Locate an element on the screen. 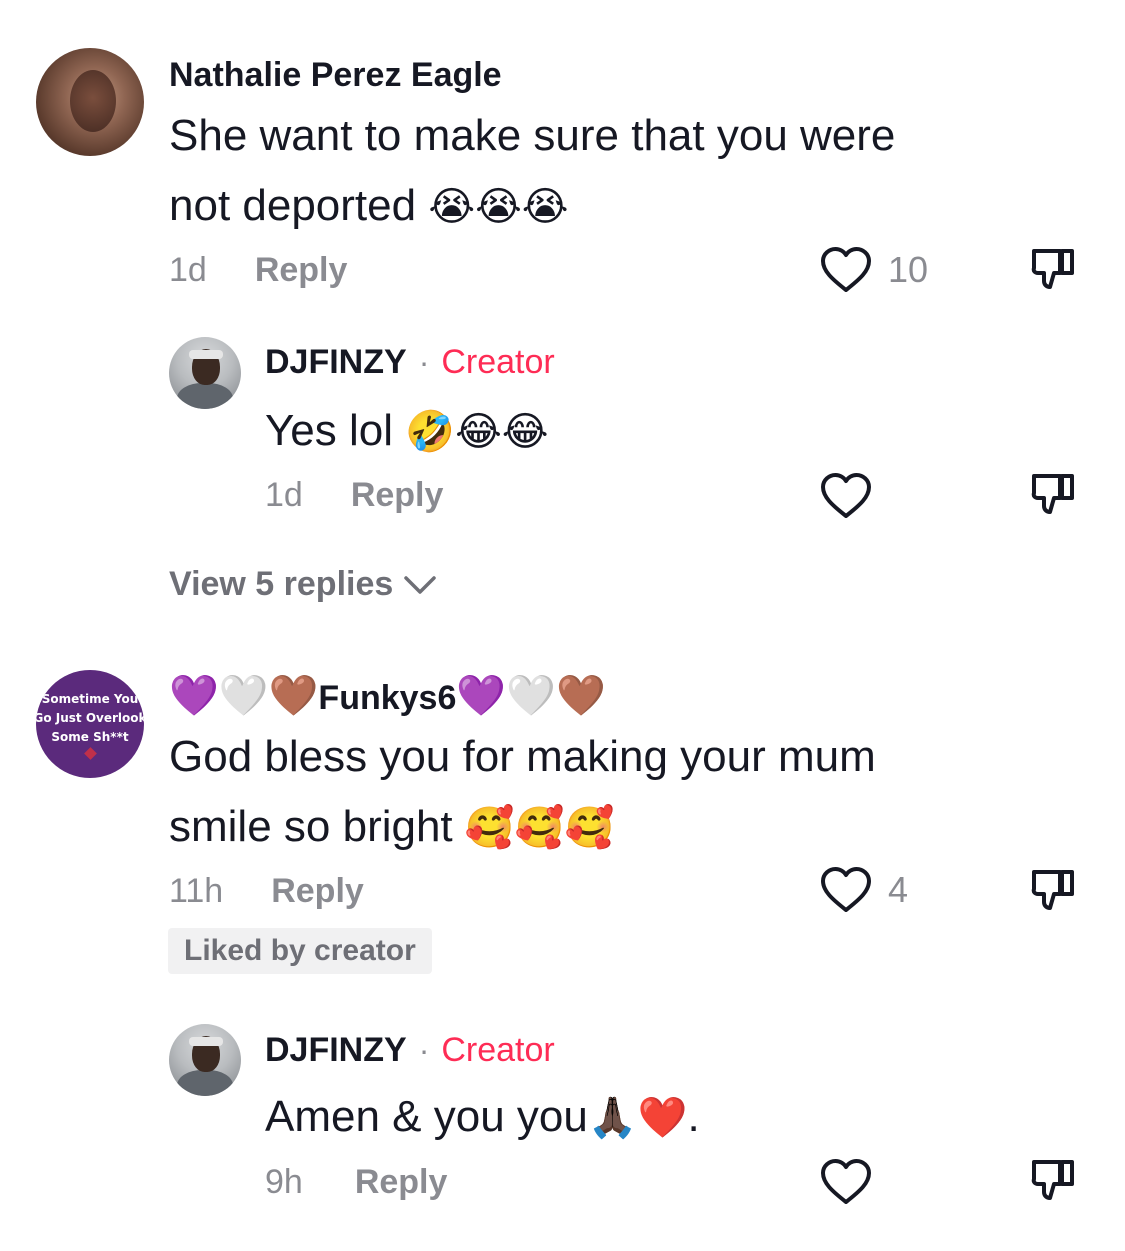 This screenshot has height=1251, width=1125. reply-text-part: Amen & you you is located at coordinates (426, 1116).